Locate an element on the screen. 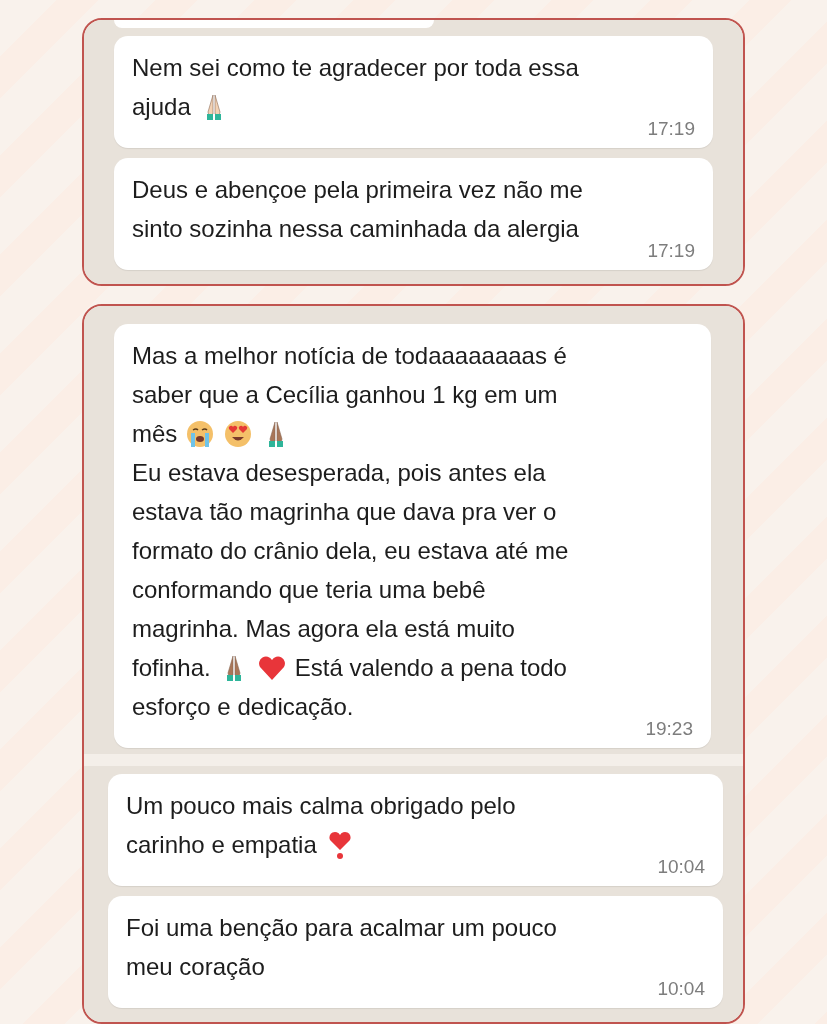 The width and height of the screenshot is (827, 1024). message-text: Foi uma benção para acalmar um pouco is located at coordinates (341, 927).